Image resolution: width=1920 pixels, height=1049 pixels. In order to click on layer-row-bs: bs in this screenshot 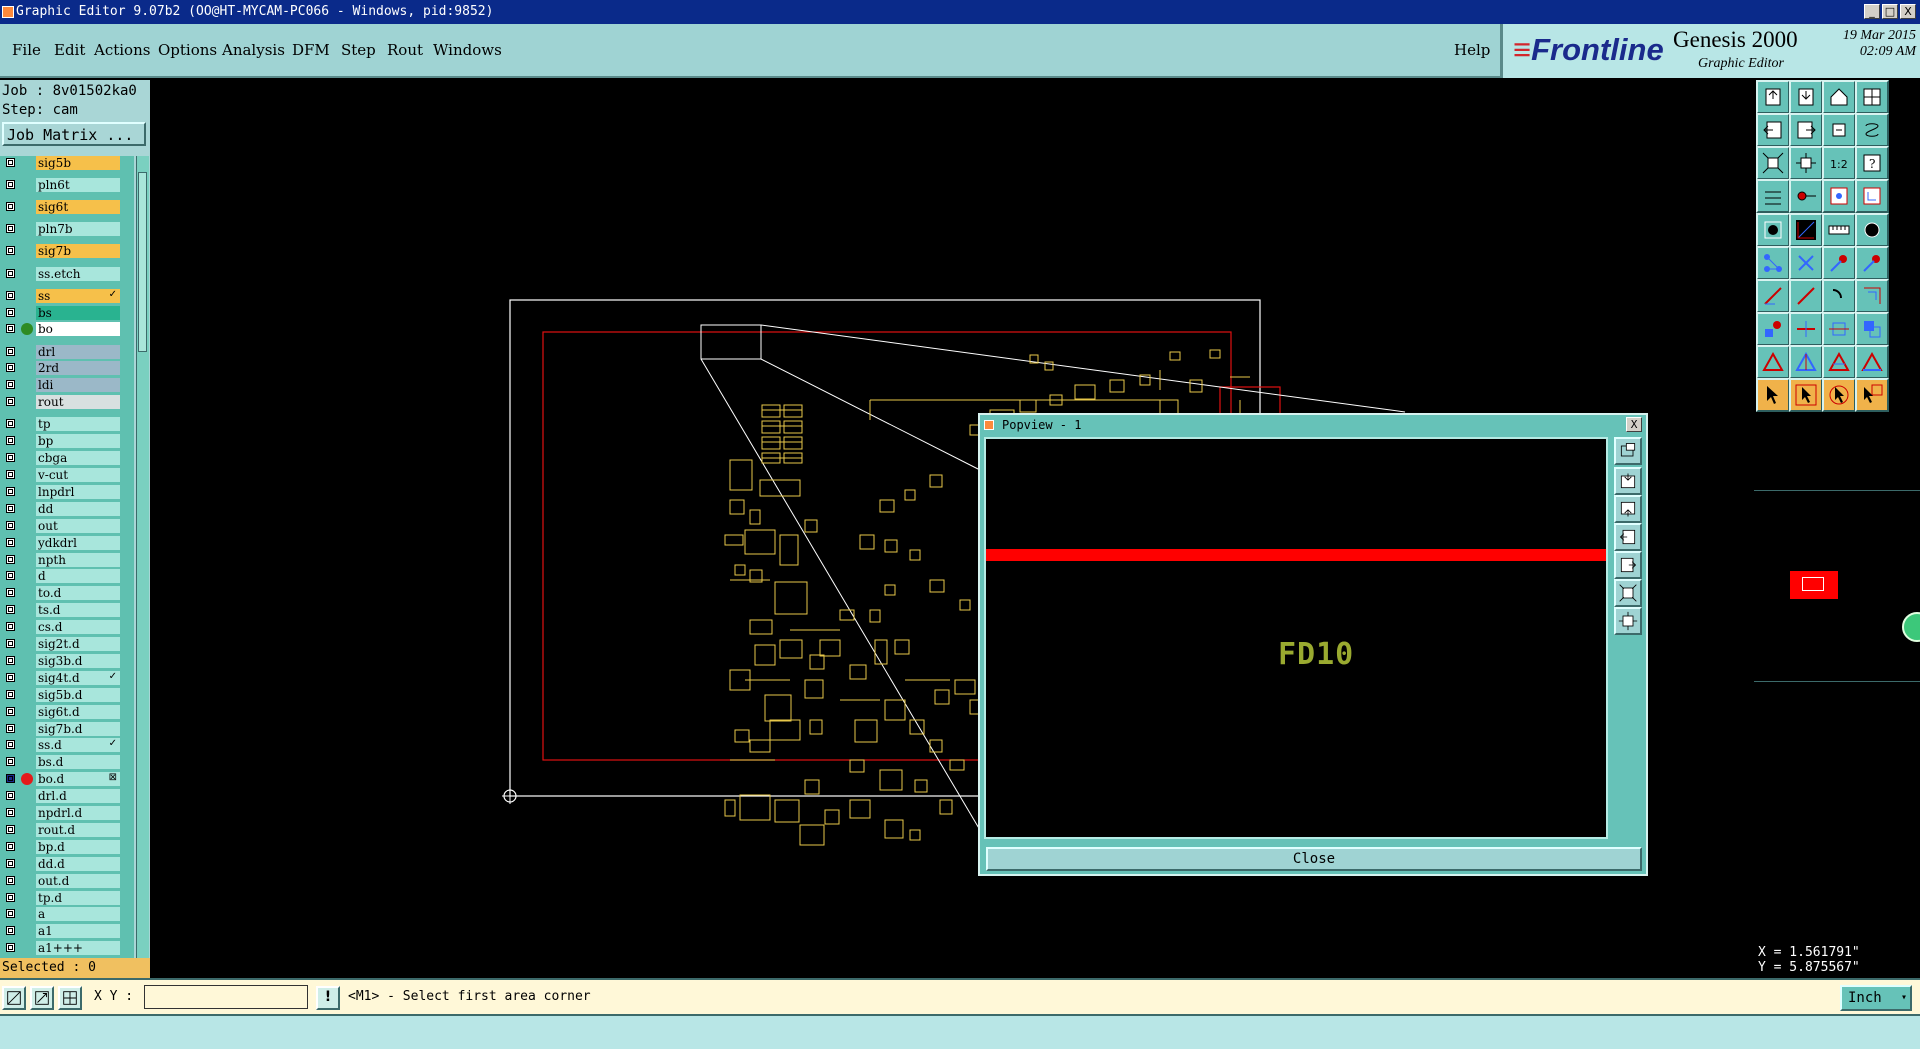, I will do `click(60, 312)`.